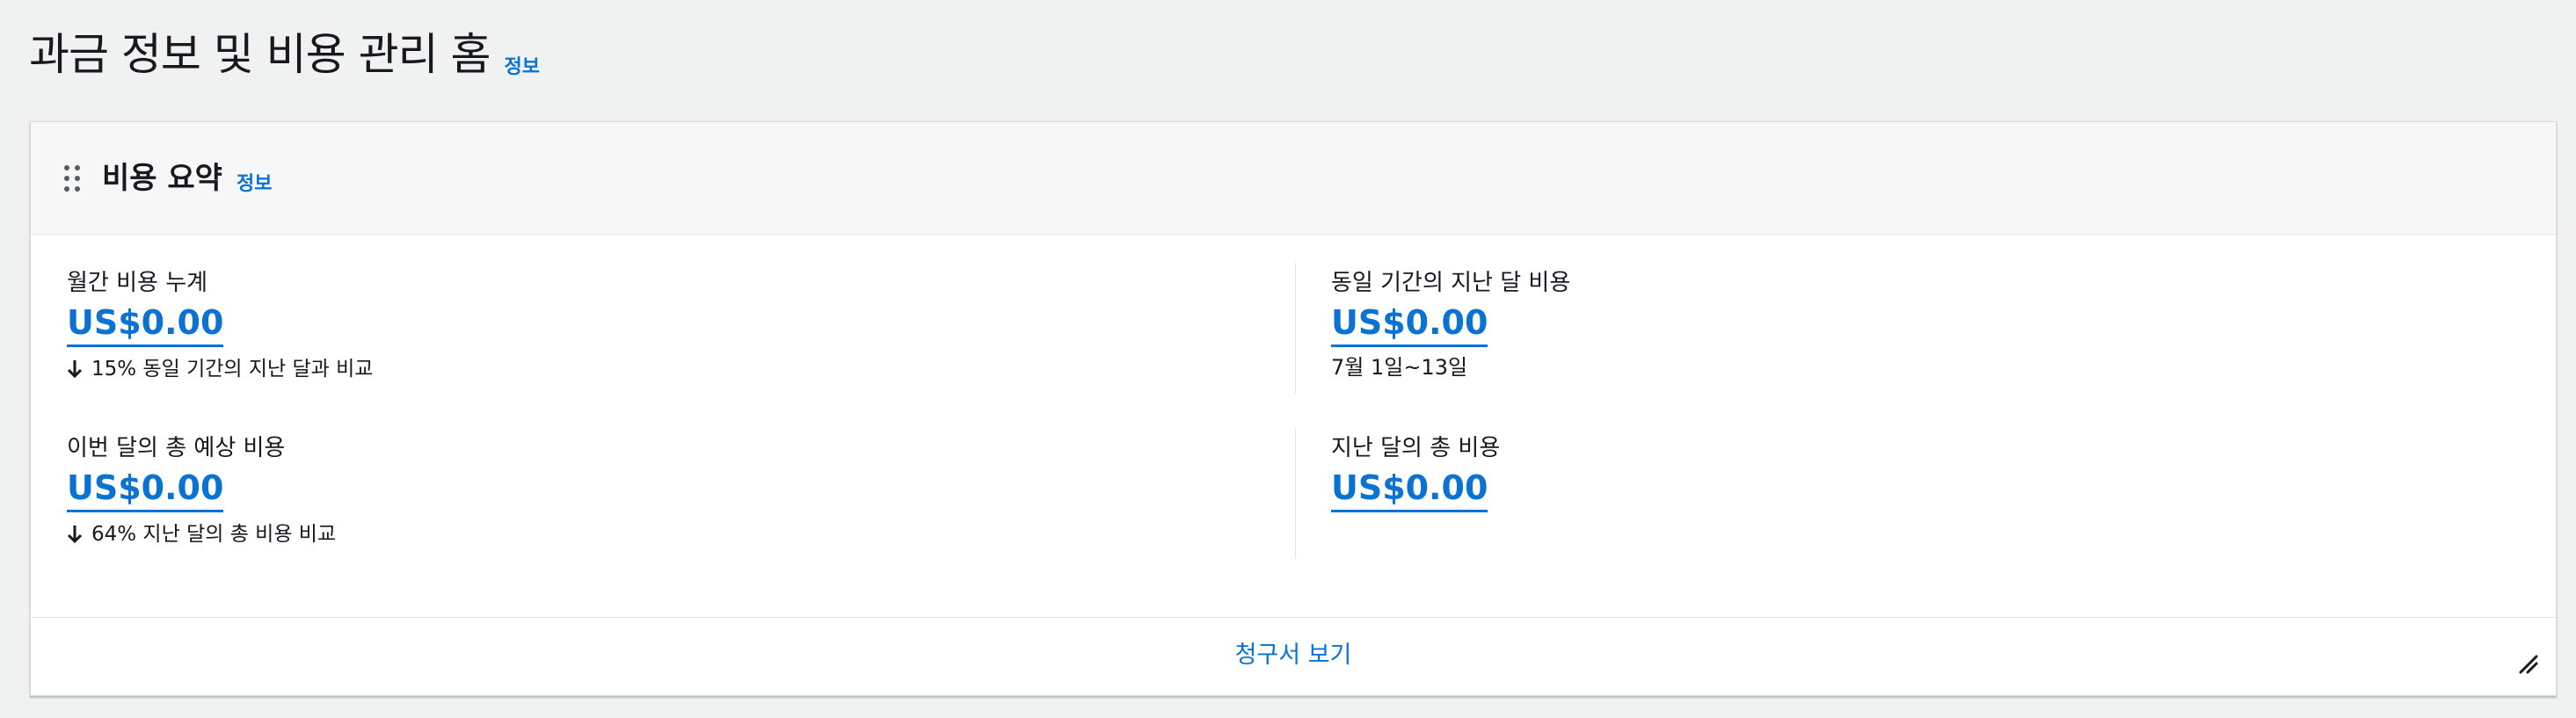 This screenshot has height=718, width=2576. Describe the element at coordinates (72, 178) in the screenshot. I see `drag-handle-icon` at that location.